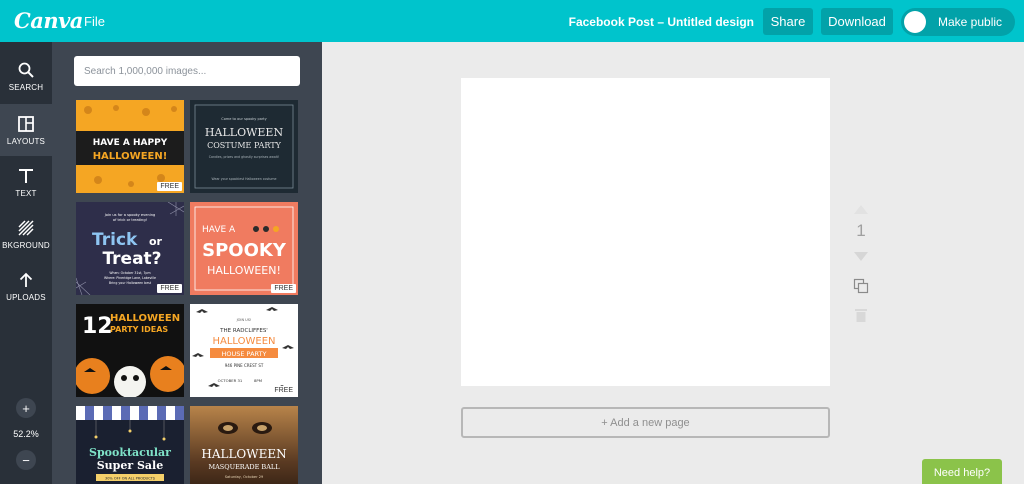 The image size is (1024, 484). What do you see at coordinates (26, 193) in the screenshot?
I see `tool-label: TEXT` at bounding box center [26, 193].